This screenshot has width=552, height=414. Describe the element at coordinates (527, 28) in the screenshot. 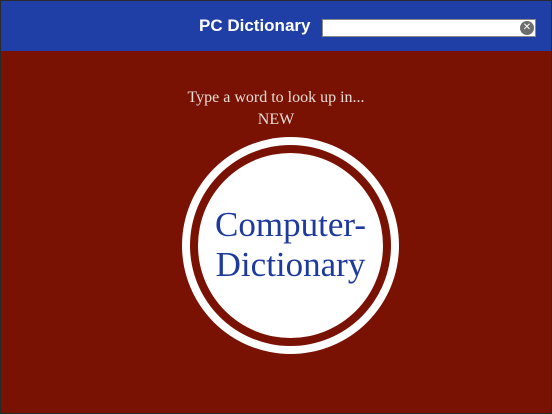

I see `clear-circle-x-icon: ✕` at that location.